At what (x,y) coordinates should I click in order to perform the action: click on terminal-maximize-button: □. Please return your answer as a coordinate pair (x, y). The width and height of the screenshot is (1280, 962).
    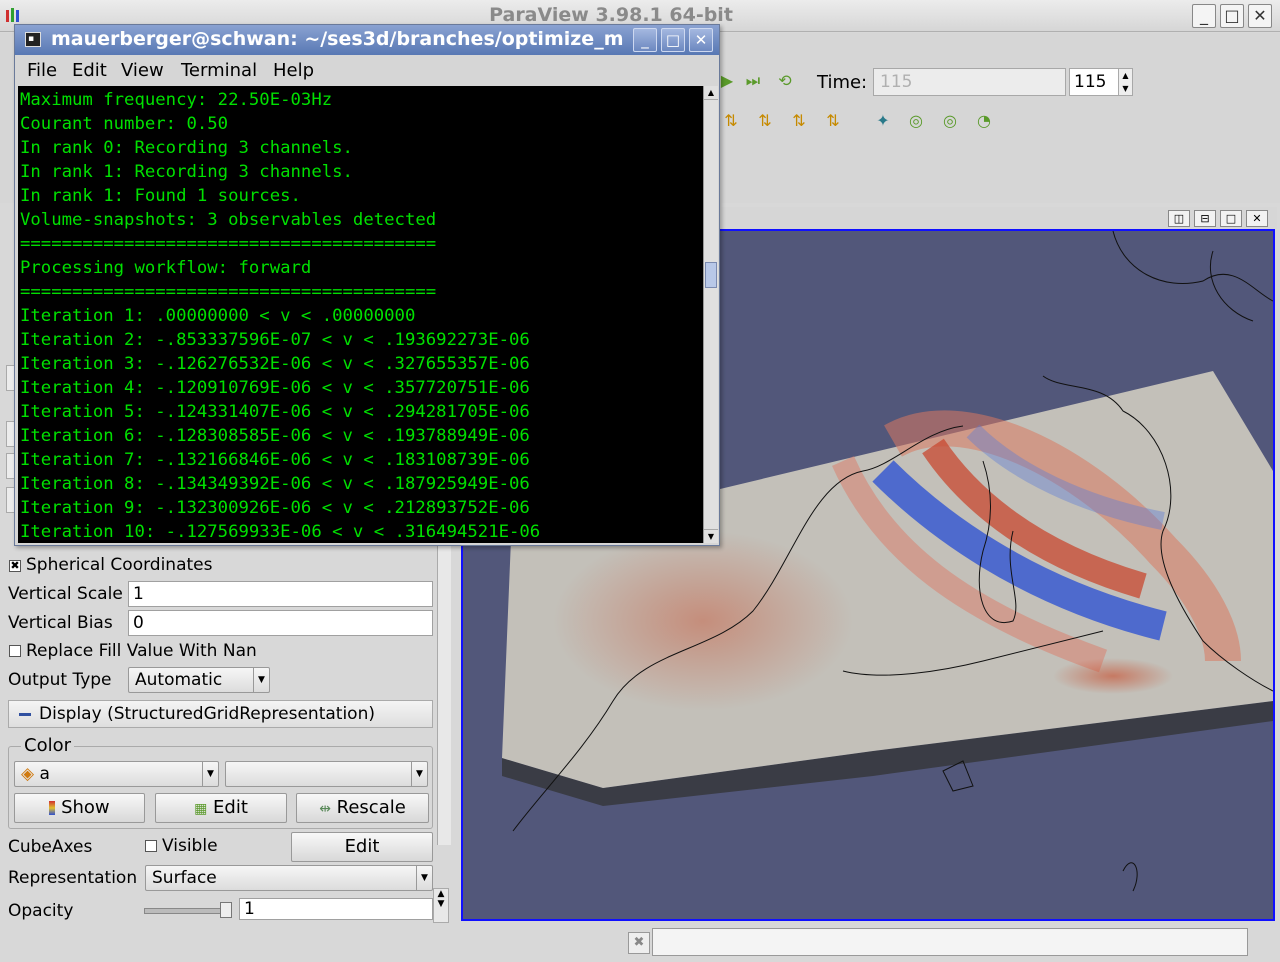
    Looking at the image, I should click on (673, 40).